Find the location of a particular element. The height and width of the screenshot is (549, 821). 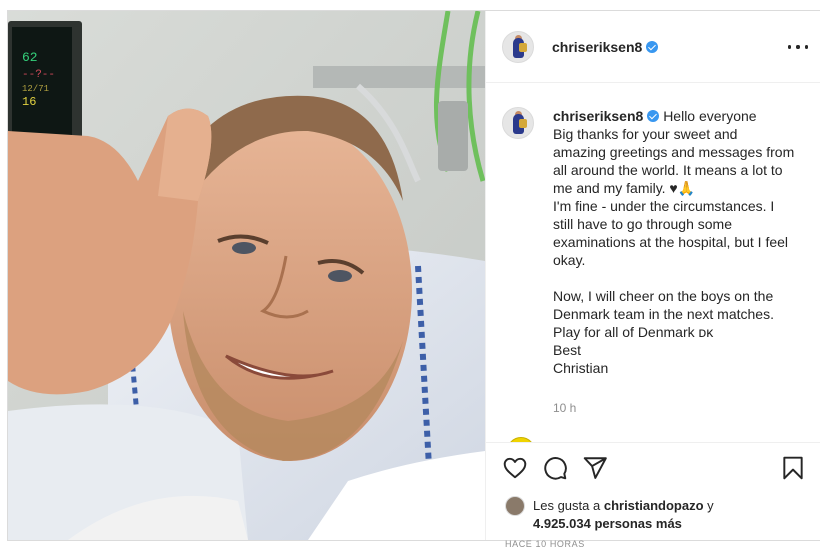

caption-line: Play for all of Denmark ᴅᴋ is located at coordinates (633, 332).